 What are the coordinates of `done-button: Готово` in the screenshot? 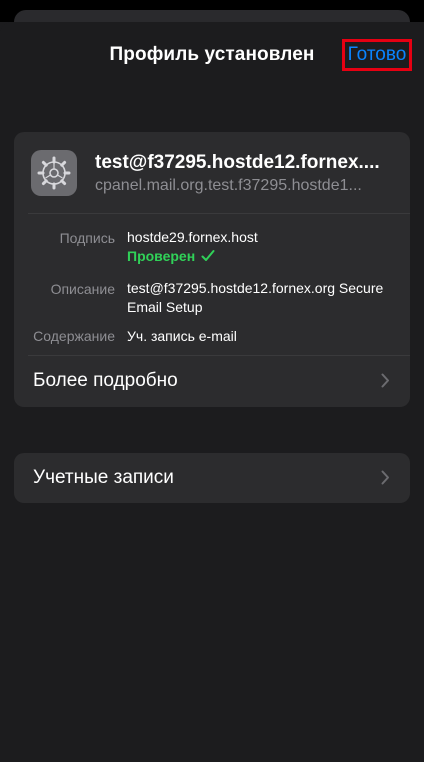 It's located at (377, 55).